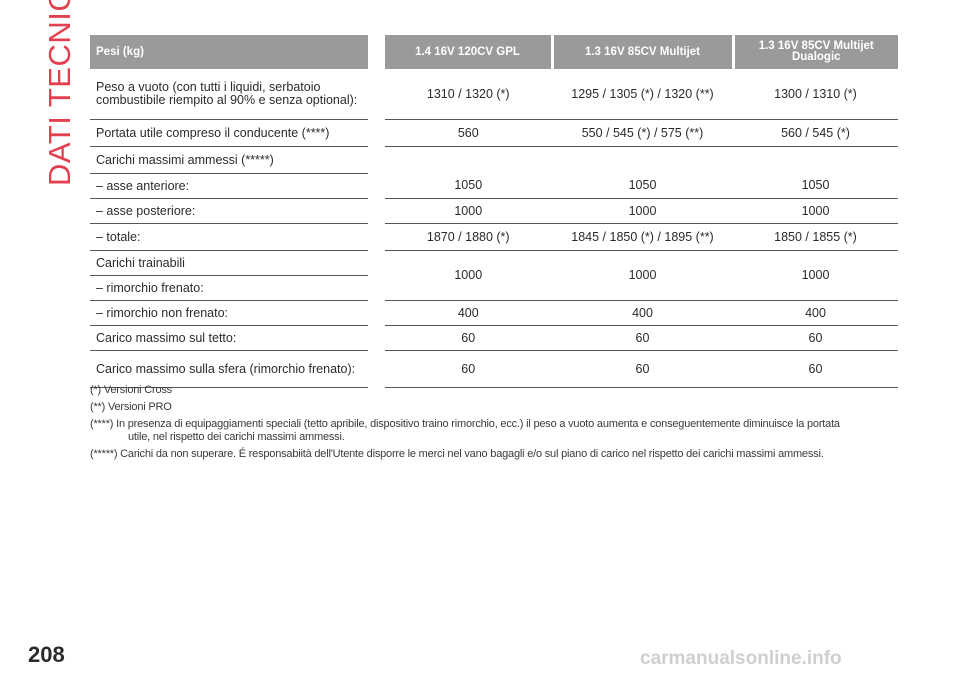 Image resolution: width=960 pixels, height=678 pixels. I want to click on header-gpl: 1.4 16V 120CV GPL, so click(463, 52).